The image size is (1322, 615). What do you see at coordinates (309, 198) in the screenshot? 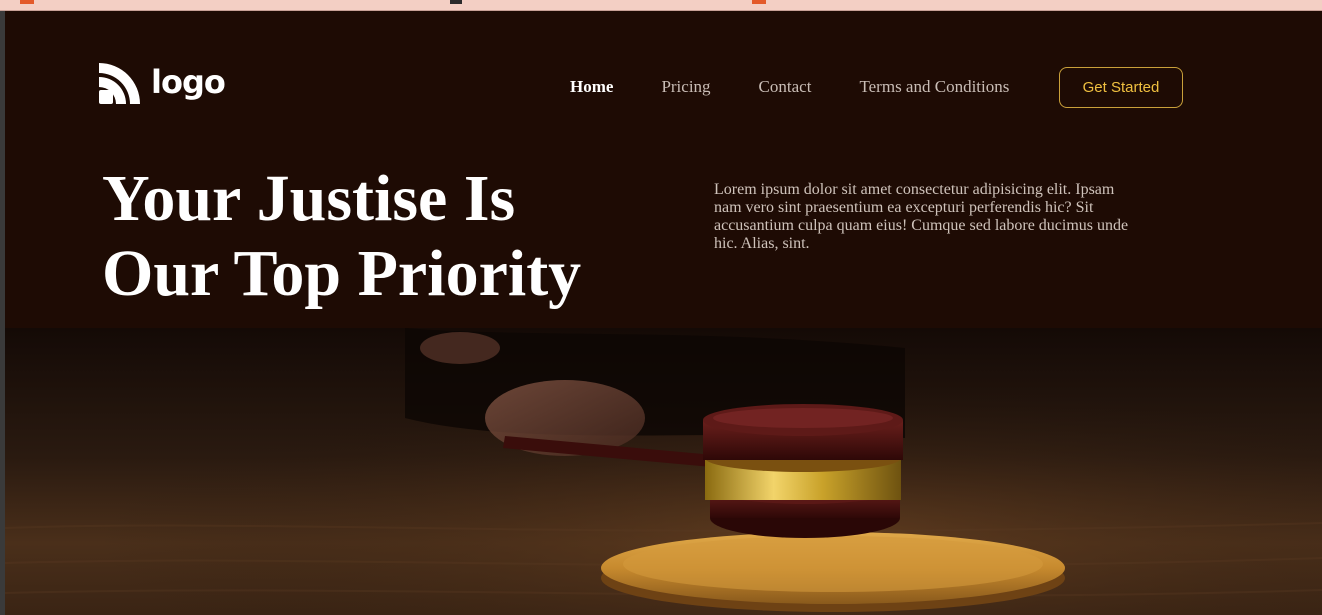
I see `headline-line-1: Your Justise Is` at bounding box center [309, 198].